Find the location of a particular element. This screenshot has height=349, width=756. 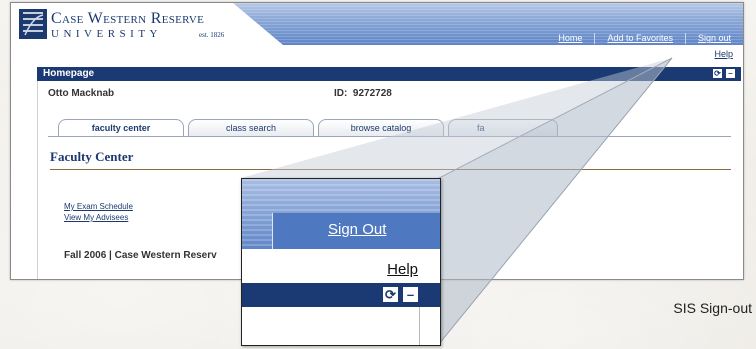

sign-out-link: Sign out is located at coordinates (713, 38).